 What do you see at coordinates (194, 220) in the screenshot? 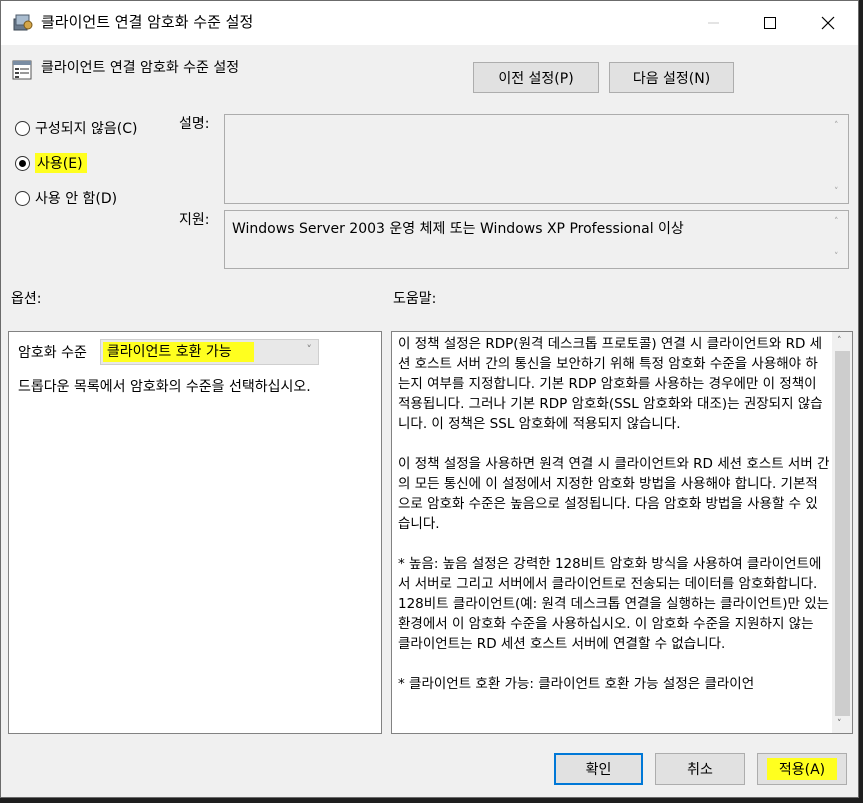
I see `support-label: 지원:` at bounding box center [194, 220].